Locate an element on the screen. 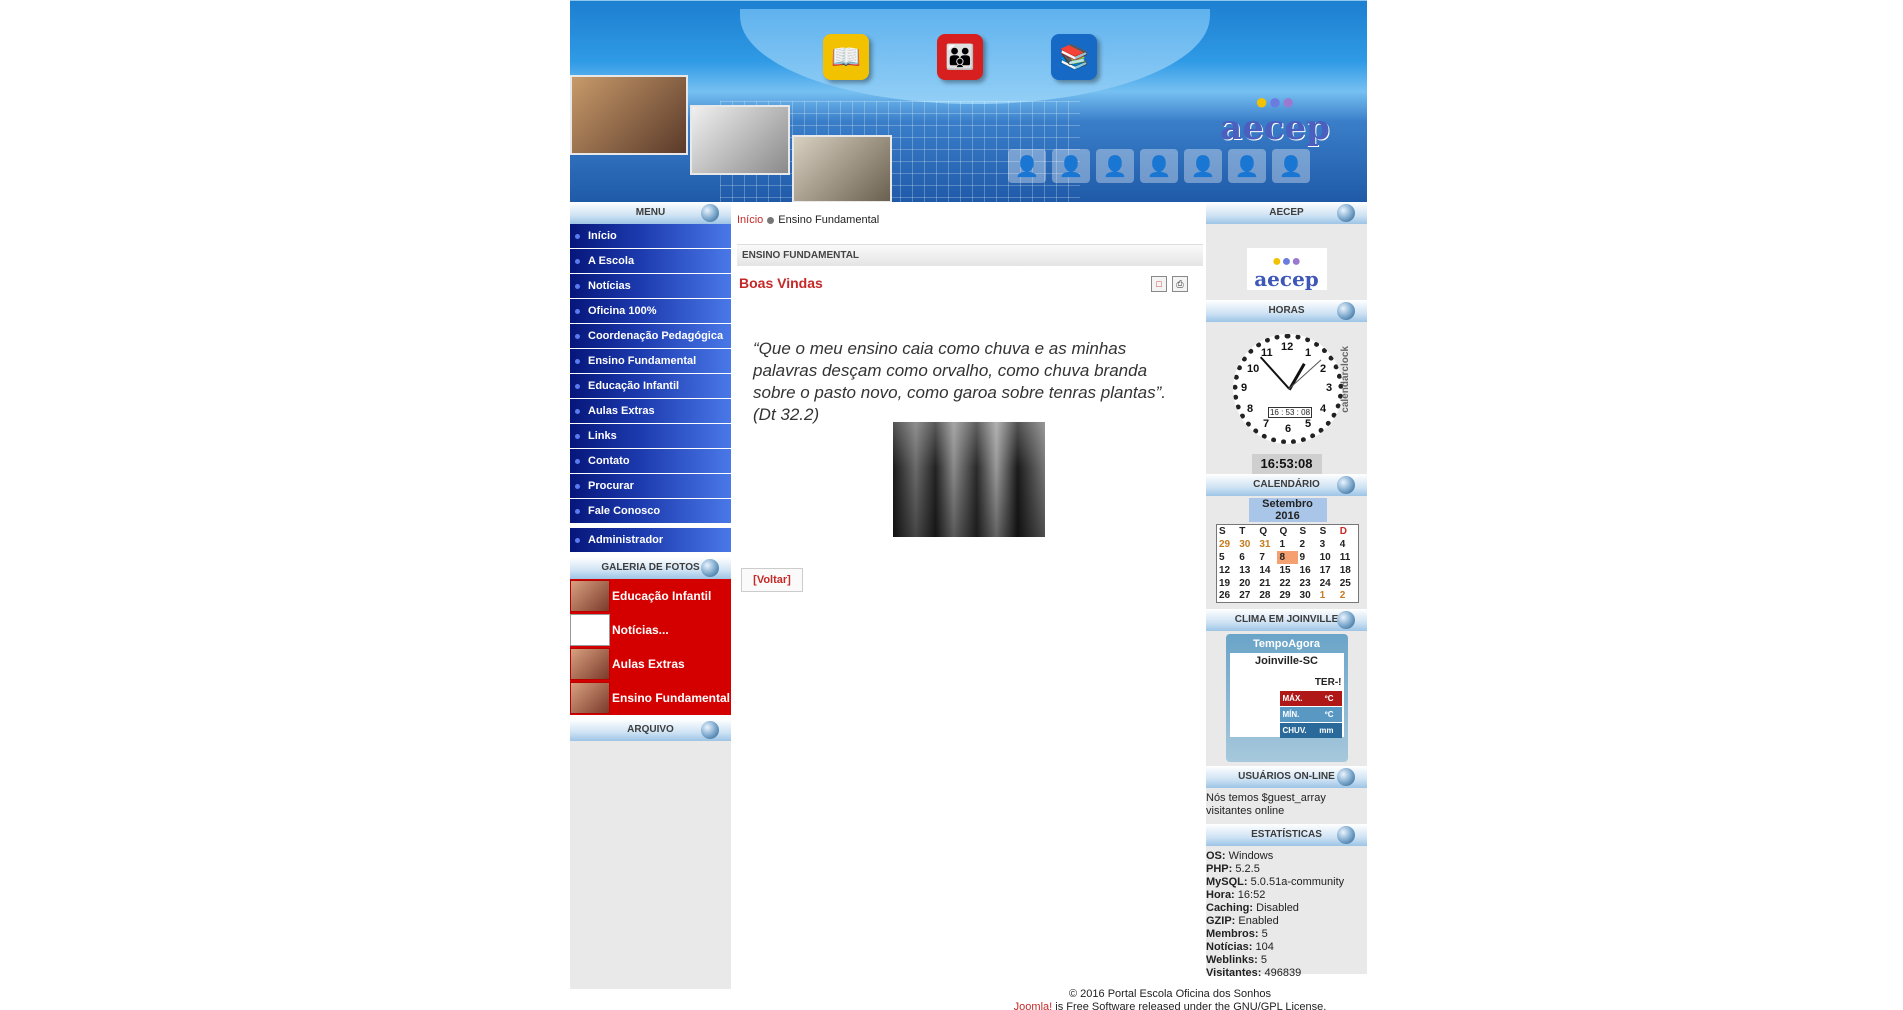  calendar-day: 24 is located at coordinates (1328, 583).